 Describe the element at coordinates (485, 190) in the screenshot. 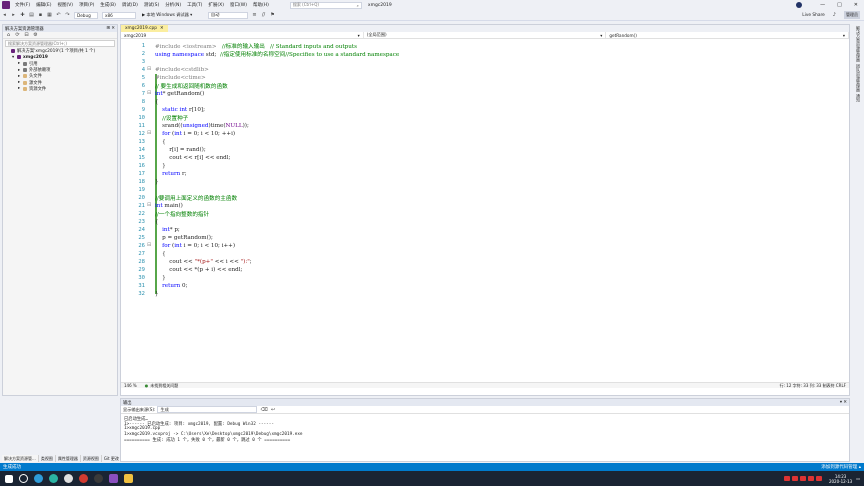

I see `code-line: 19` at that location.